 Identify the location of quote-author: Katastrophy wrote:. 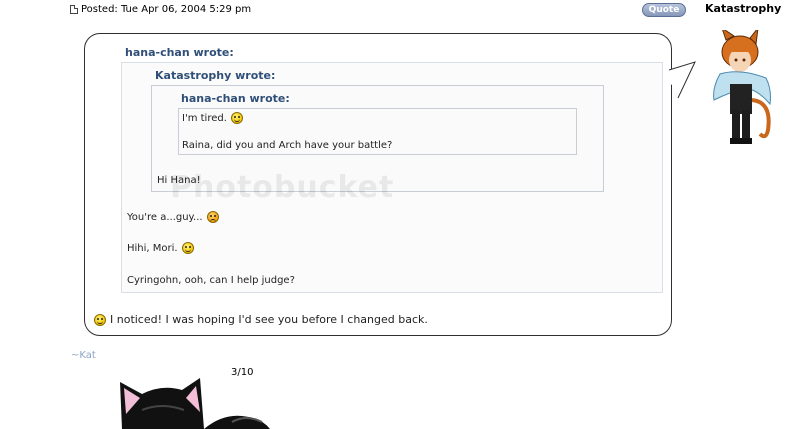
(215, 75).